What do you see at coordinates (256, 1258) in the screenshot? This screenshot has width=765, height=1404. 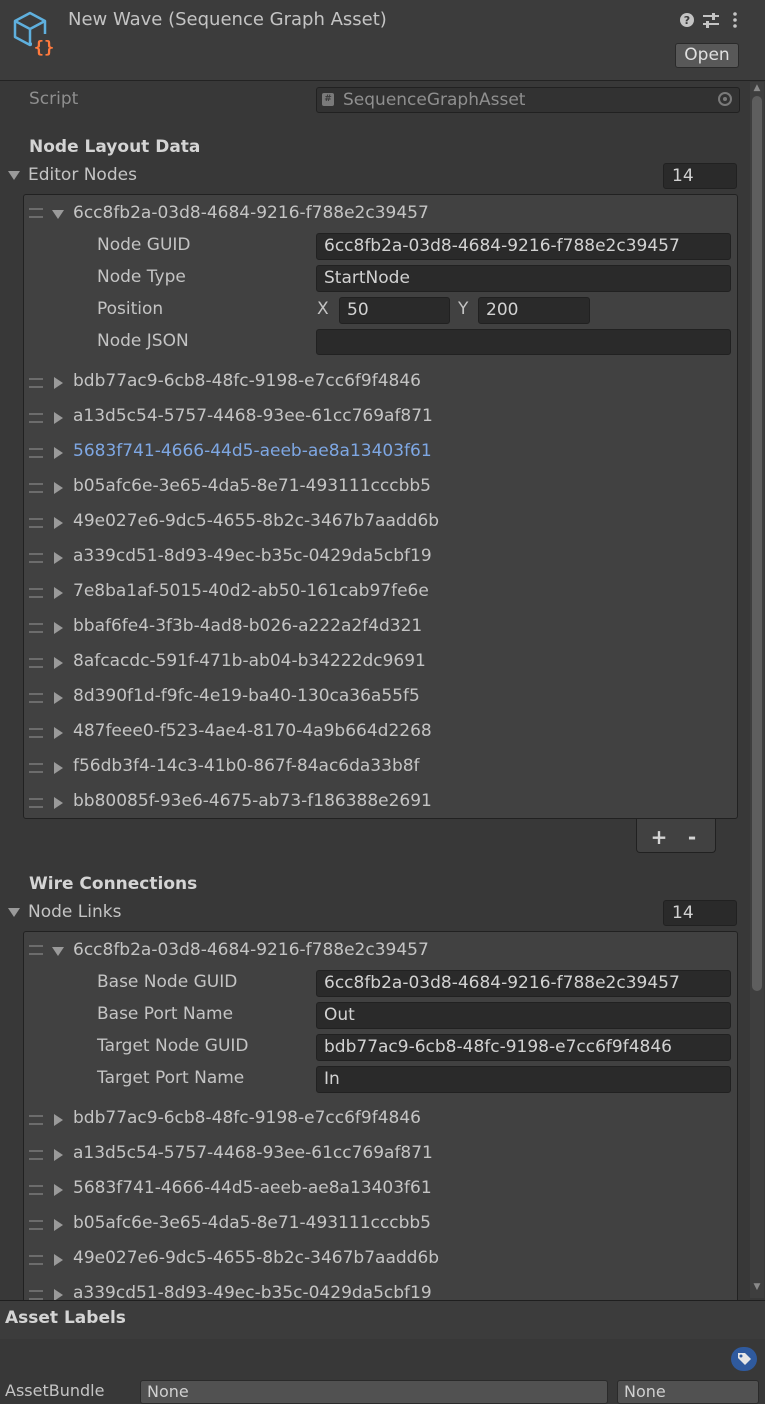 I see `node-link-item: 49e027e6-9dc5-4655-8b2c-3467b7aadd6b` at bounding box center [256, 1258].